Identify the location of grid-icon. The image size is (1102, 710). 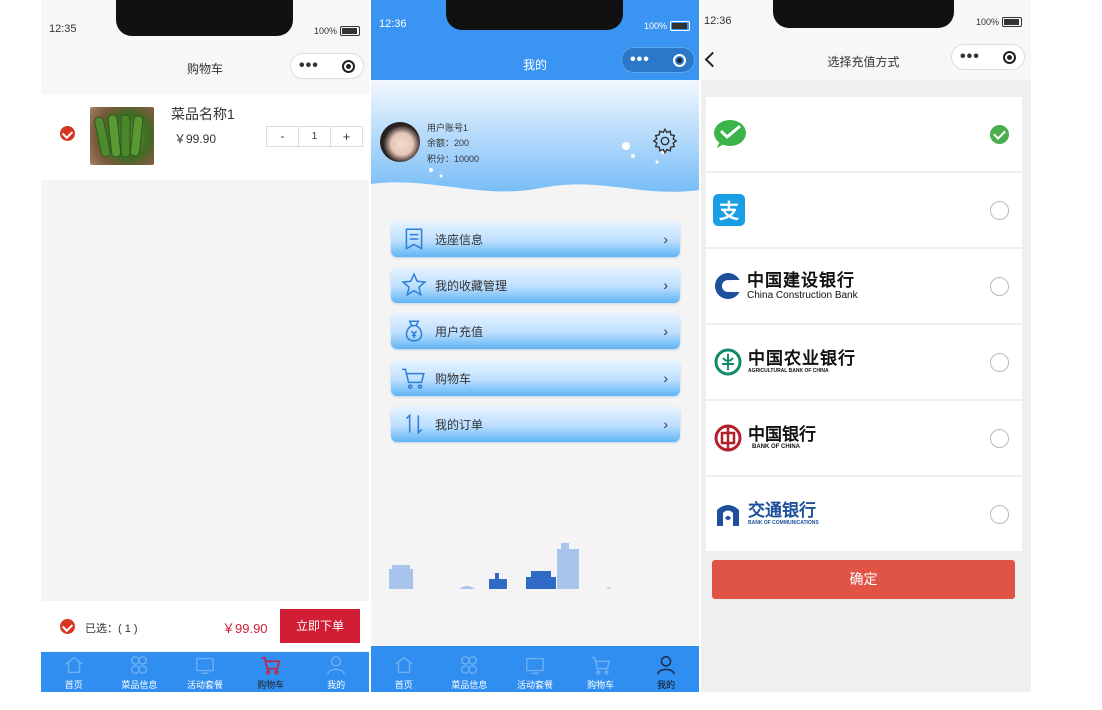
(139, 665).